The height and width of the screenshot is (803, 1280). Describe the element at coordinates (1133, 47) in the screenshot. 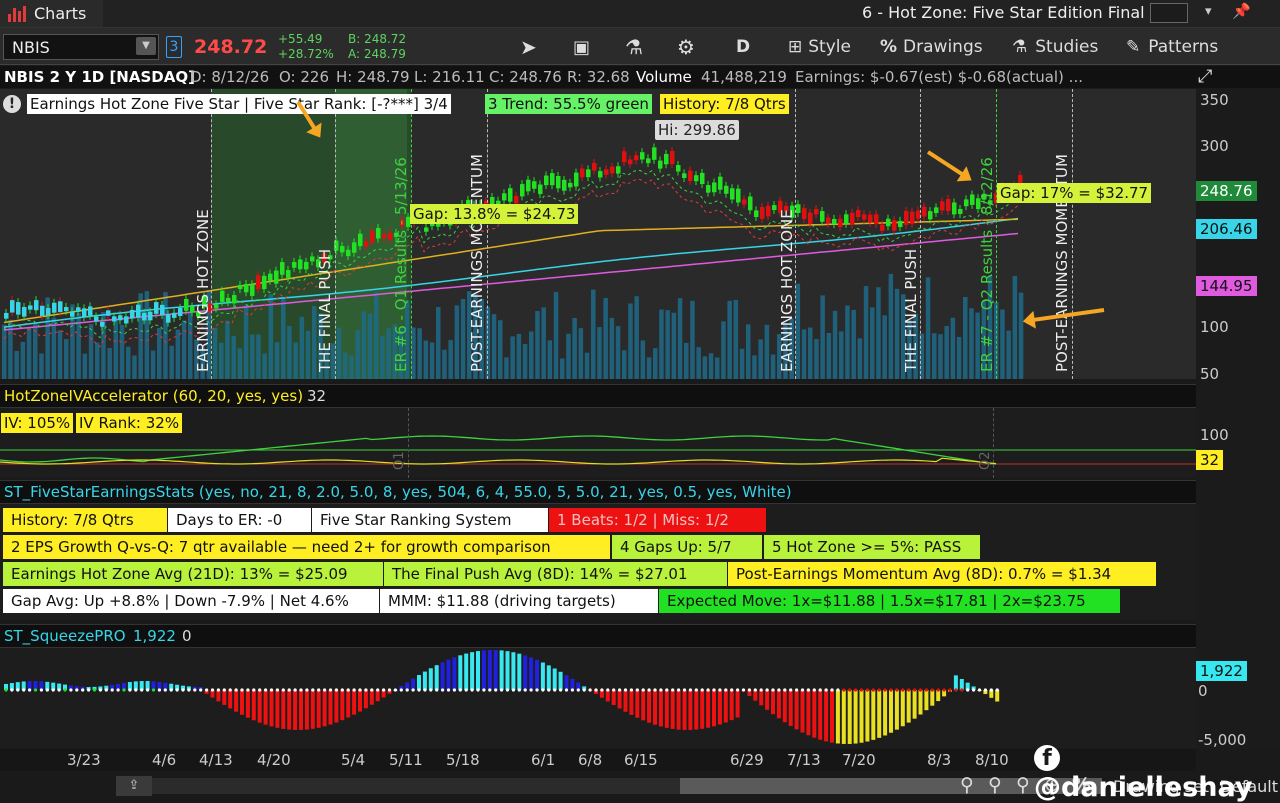

I see `pattern-icon: ✎` at that location.